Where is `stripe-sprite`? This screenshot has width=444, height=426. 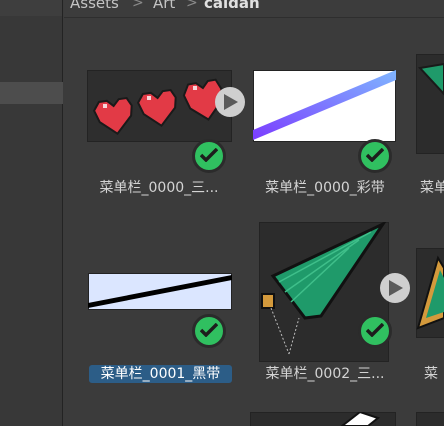 stripe-sprite is located at coordinates (324, 105).